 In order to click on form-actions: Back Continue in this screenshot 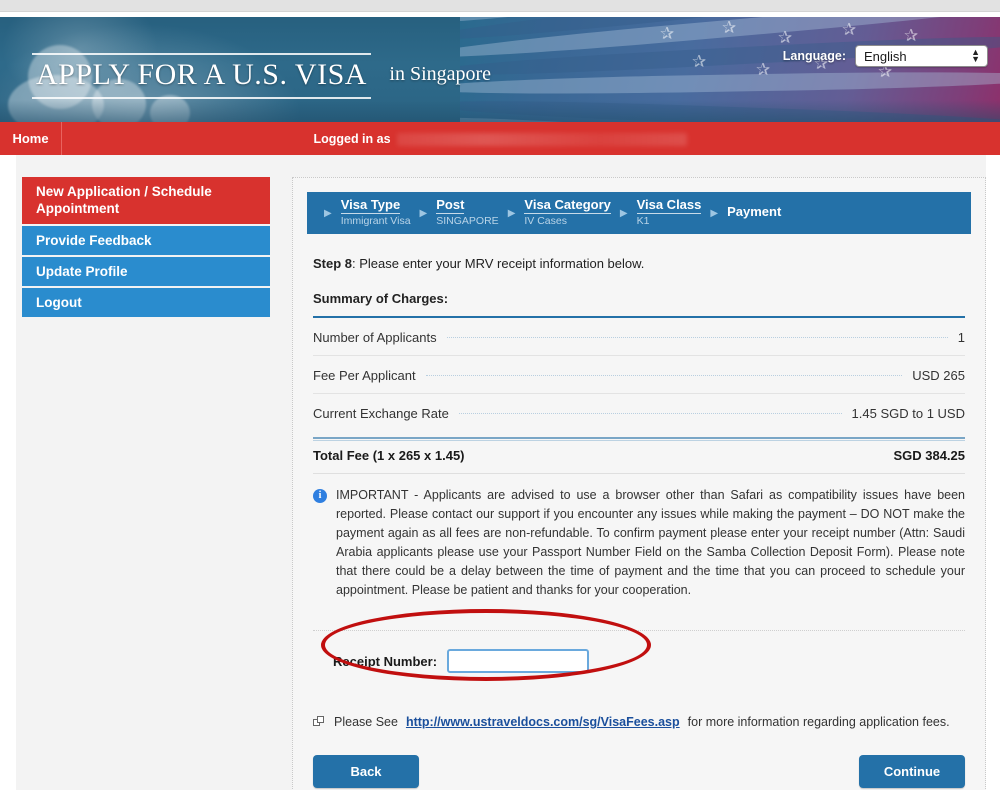, I will do `click(639, 771)`.